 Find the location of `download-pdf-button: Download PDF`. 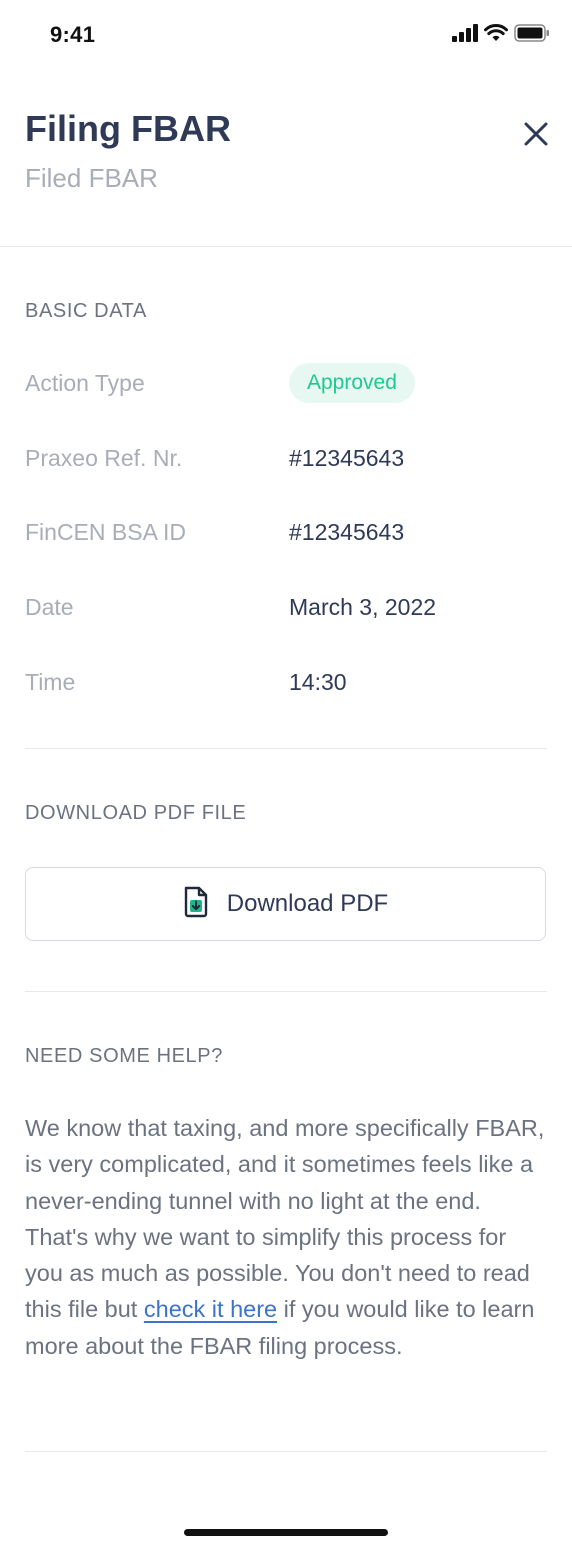

download-pdf-button: Download PDF is located at coordinates (285, 904).